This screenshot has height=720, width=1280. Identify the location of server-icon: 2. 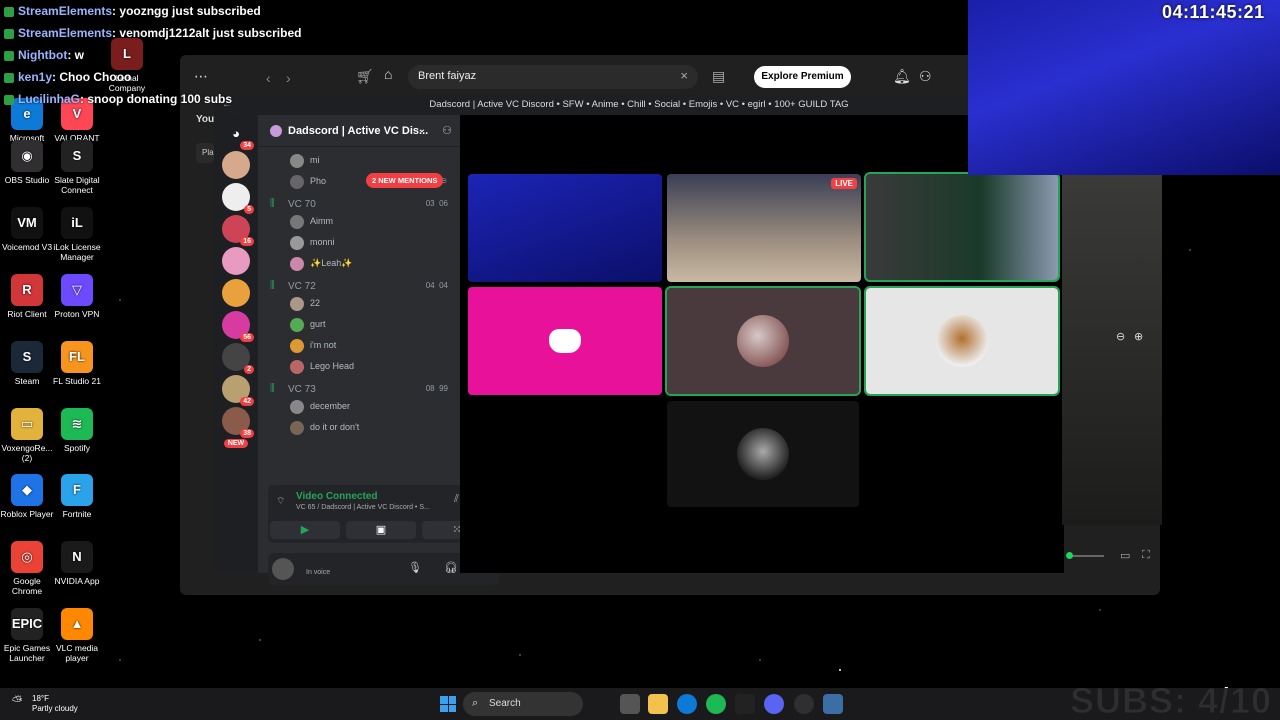
(238, 358).